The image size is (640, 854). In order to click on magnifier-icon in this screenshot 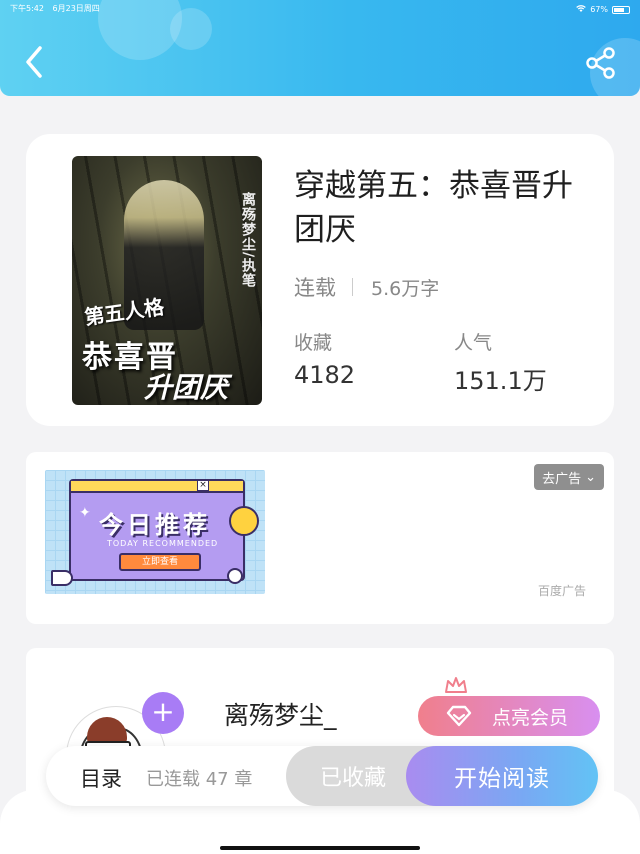, I will do `click(235, 576)`.